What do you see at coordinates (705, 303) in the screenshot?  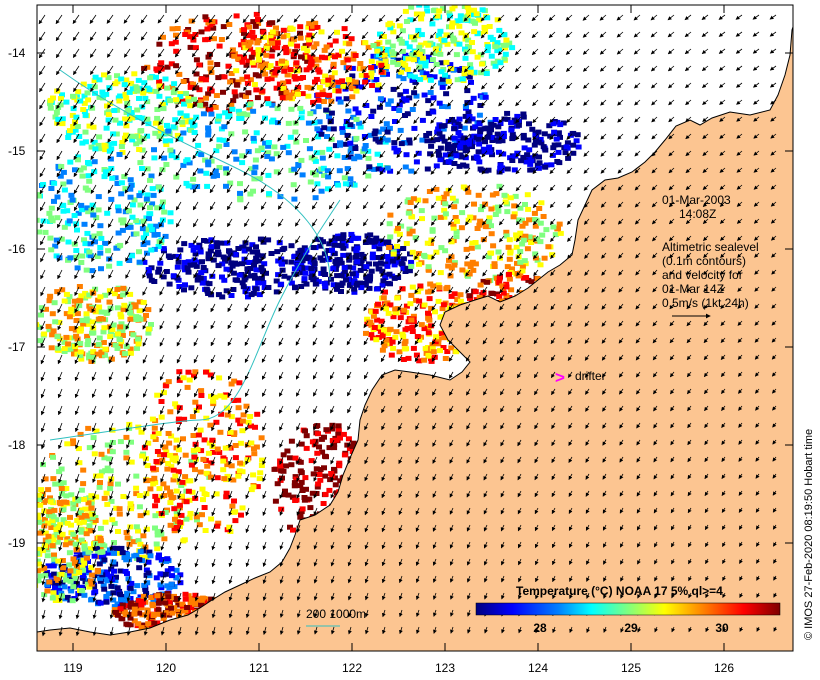 I see `info-line: 0.5m/s (1kt 24h)` at bounding box center [705, 303].